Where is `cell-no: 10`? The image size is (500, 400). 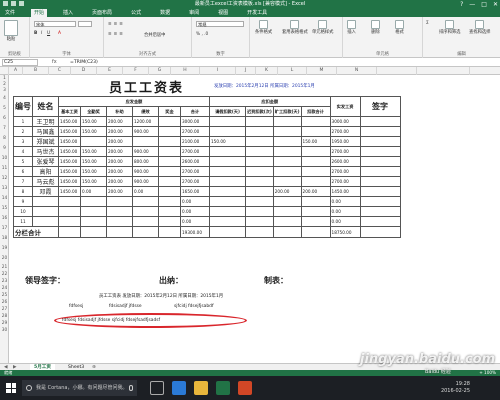
cell-no: 10 is located at coordinates (23, 211).